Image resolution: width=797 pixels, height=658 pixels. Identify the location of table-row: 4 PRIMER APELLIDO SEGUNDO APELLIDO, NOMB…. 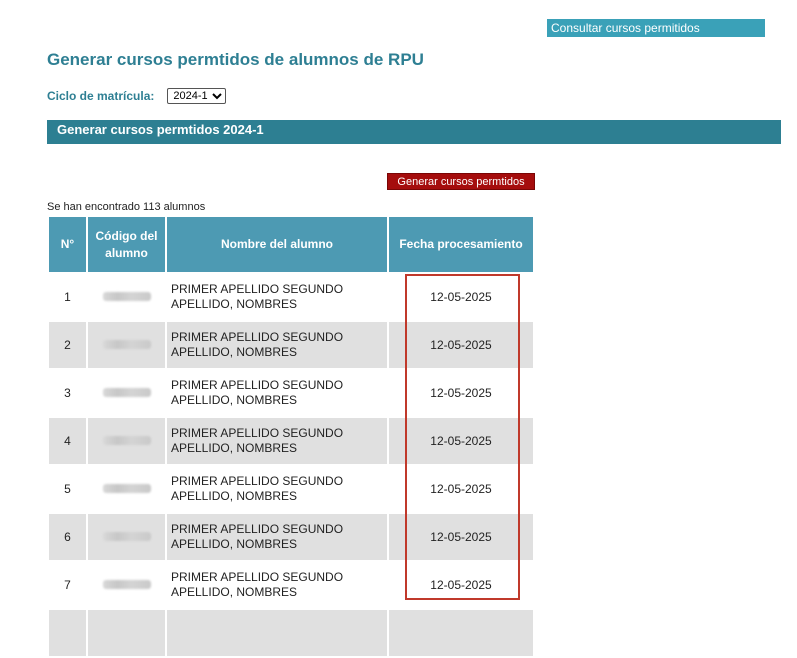
(291, 441).